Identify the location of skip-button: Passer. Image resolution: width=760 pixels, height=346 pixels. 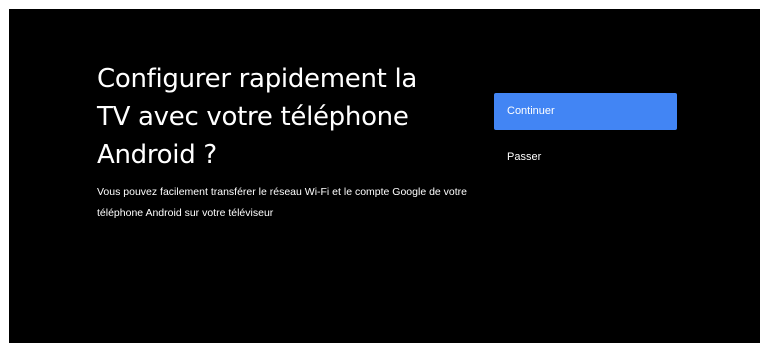
(585, 157).